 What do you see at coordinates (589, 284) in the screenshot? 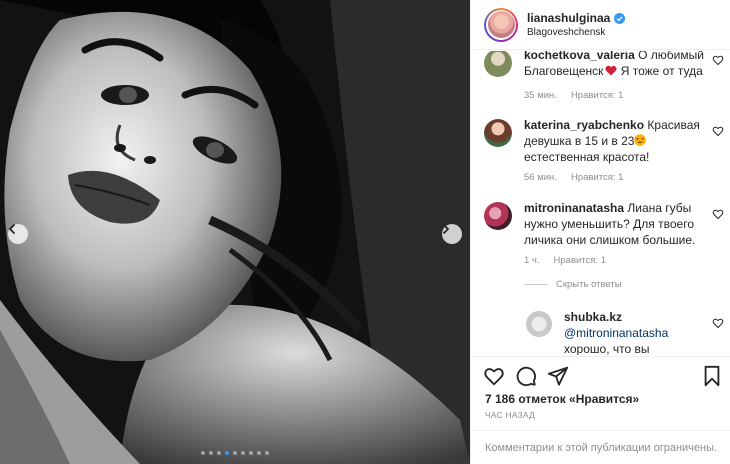
I see `hide-replies-label: Скрыть ответы` at bounding box center [589, 284].